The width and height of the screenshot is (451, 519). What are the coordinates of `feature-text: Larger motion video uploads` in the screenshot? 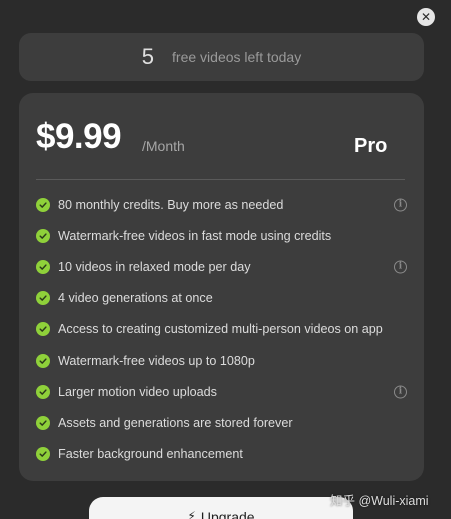 It's located at (137, 391).